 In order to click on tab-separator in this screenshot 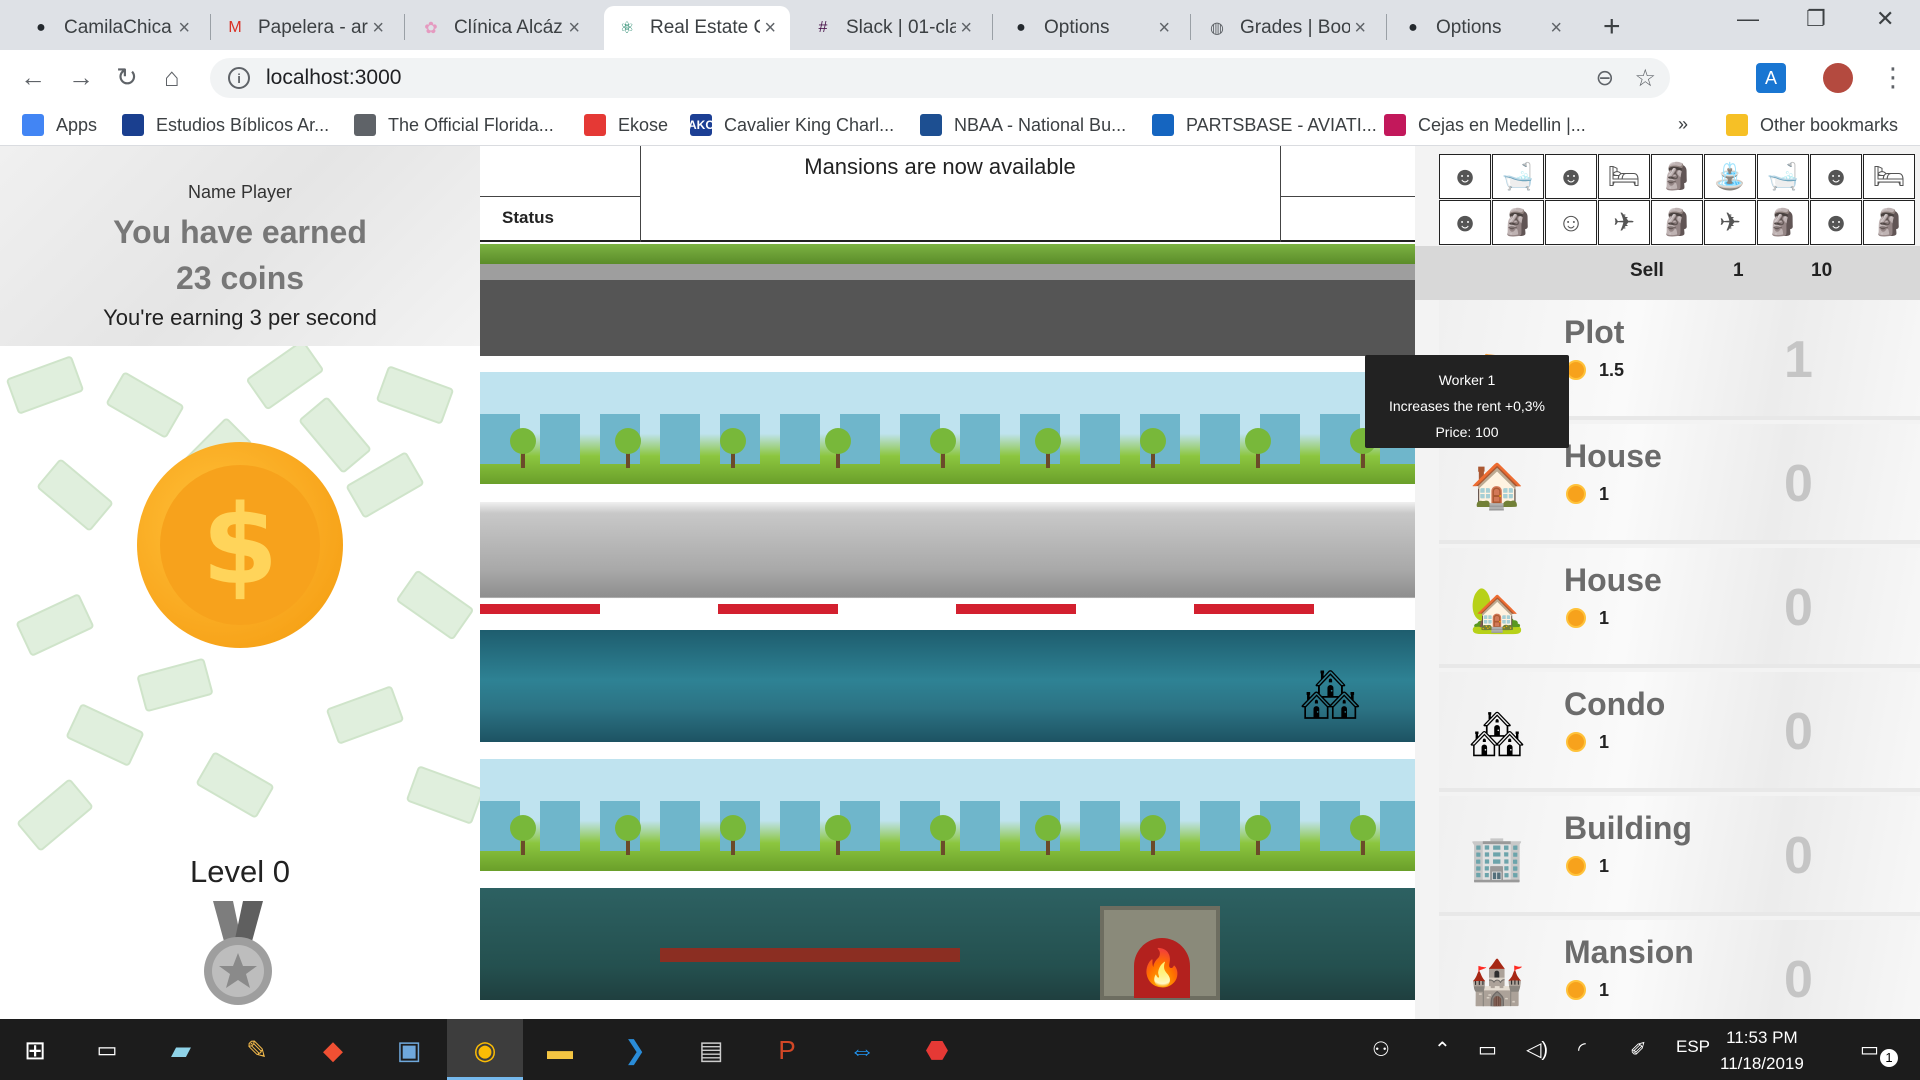, I will do `click(404, 27)`.